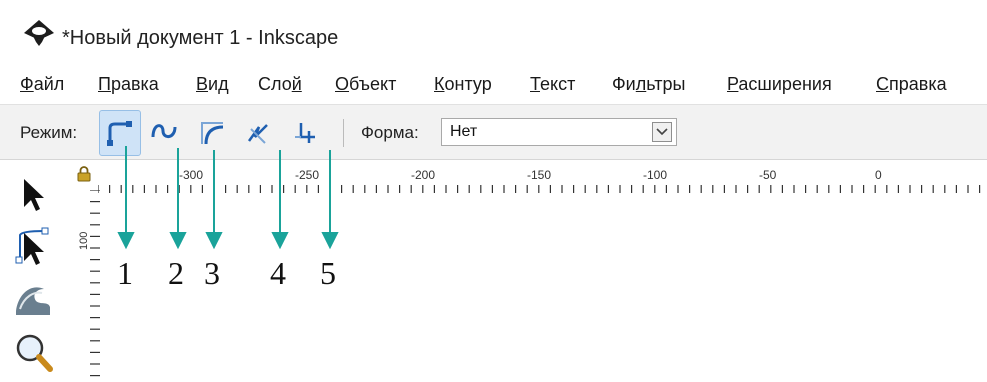 This screenshot has width=987, height=382. I want to click on tool-controls-bar: Режим: Форма: Нет, so click(493, 132).